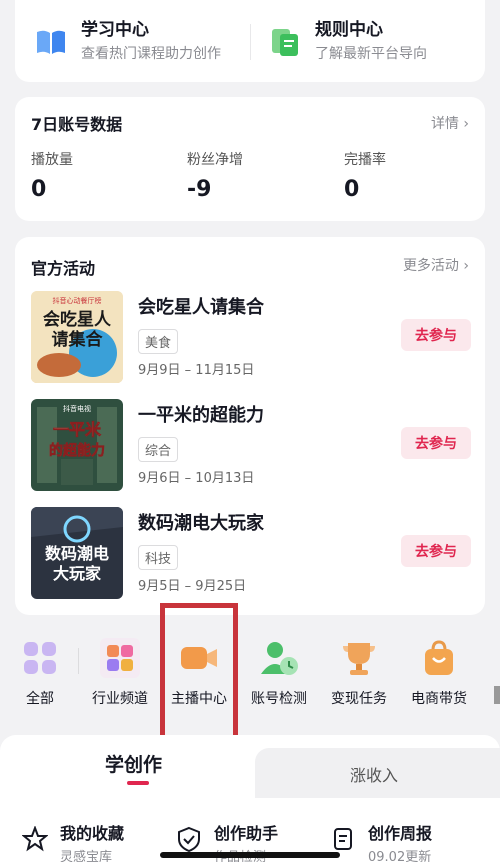 The image size is (500, 862). What do you see at coordinates (279, 658) in the screenshot?
I see `account-check-icon` at bounding box center [279, 658].